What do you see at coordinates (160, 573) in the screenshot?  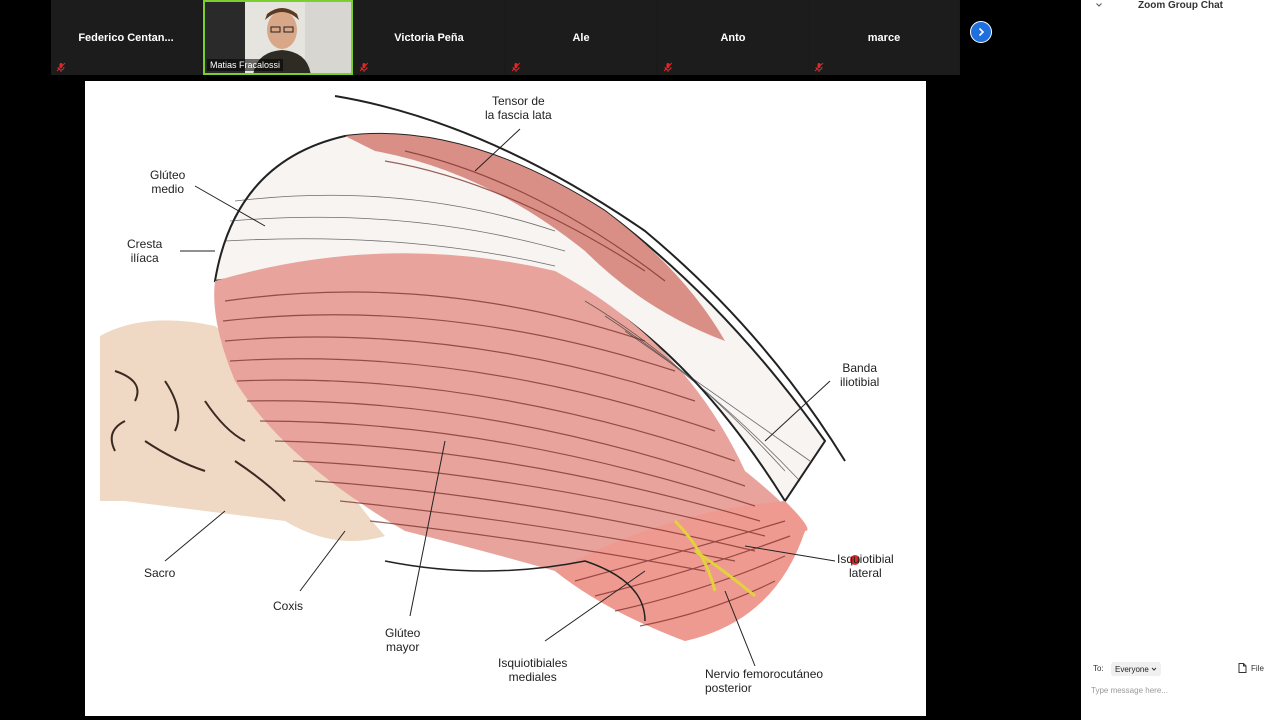 I see `label-sacro: Sacro` at bounding box center [160, 573].